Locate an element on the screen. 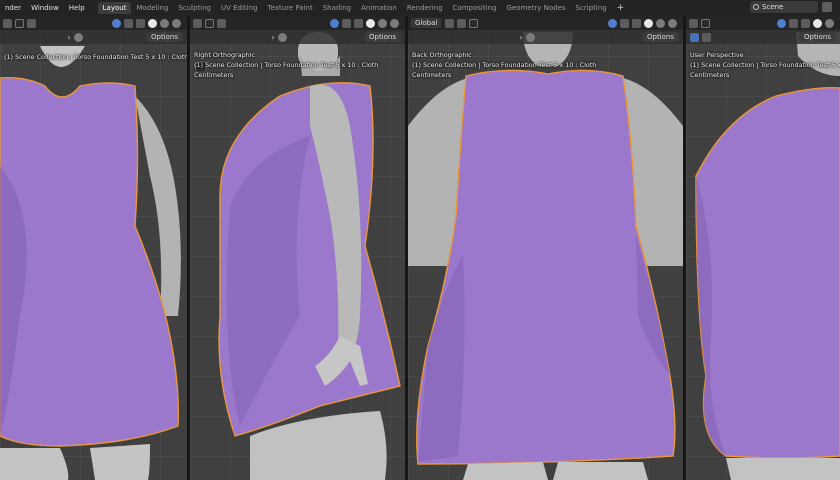 The width and height of the screenshot is (840, 480). tab-layout: Layout is located at coordinates (114, 8).